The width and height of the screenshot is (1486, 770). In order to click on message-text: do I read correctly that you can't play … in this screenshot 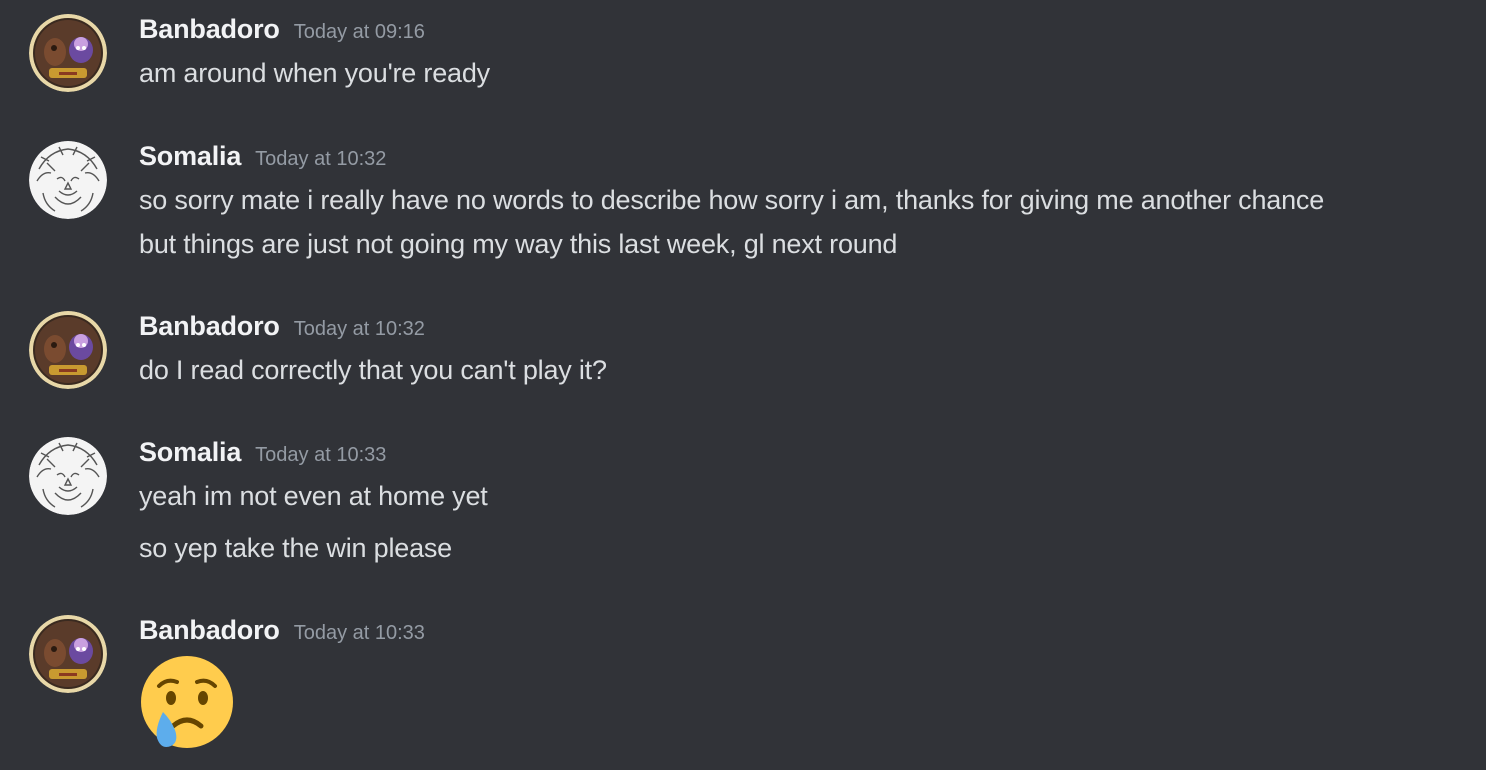, I will do `click(373, 370)`.